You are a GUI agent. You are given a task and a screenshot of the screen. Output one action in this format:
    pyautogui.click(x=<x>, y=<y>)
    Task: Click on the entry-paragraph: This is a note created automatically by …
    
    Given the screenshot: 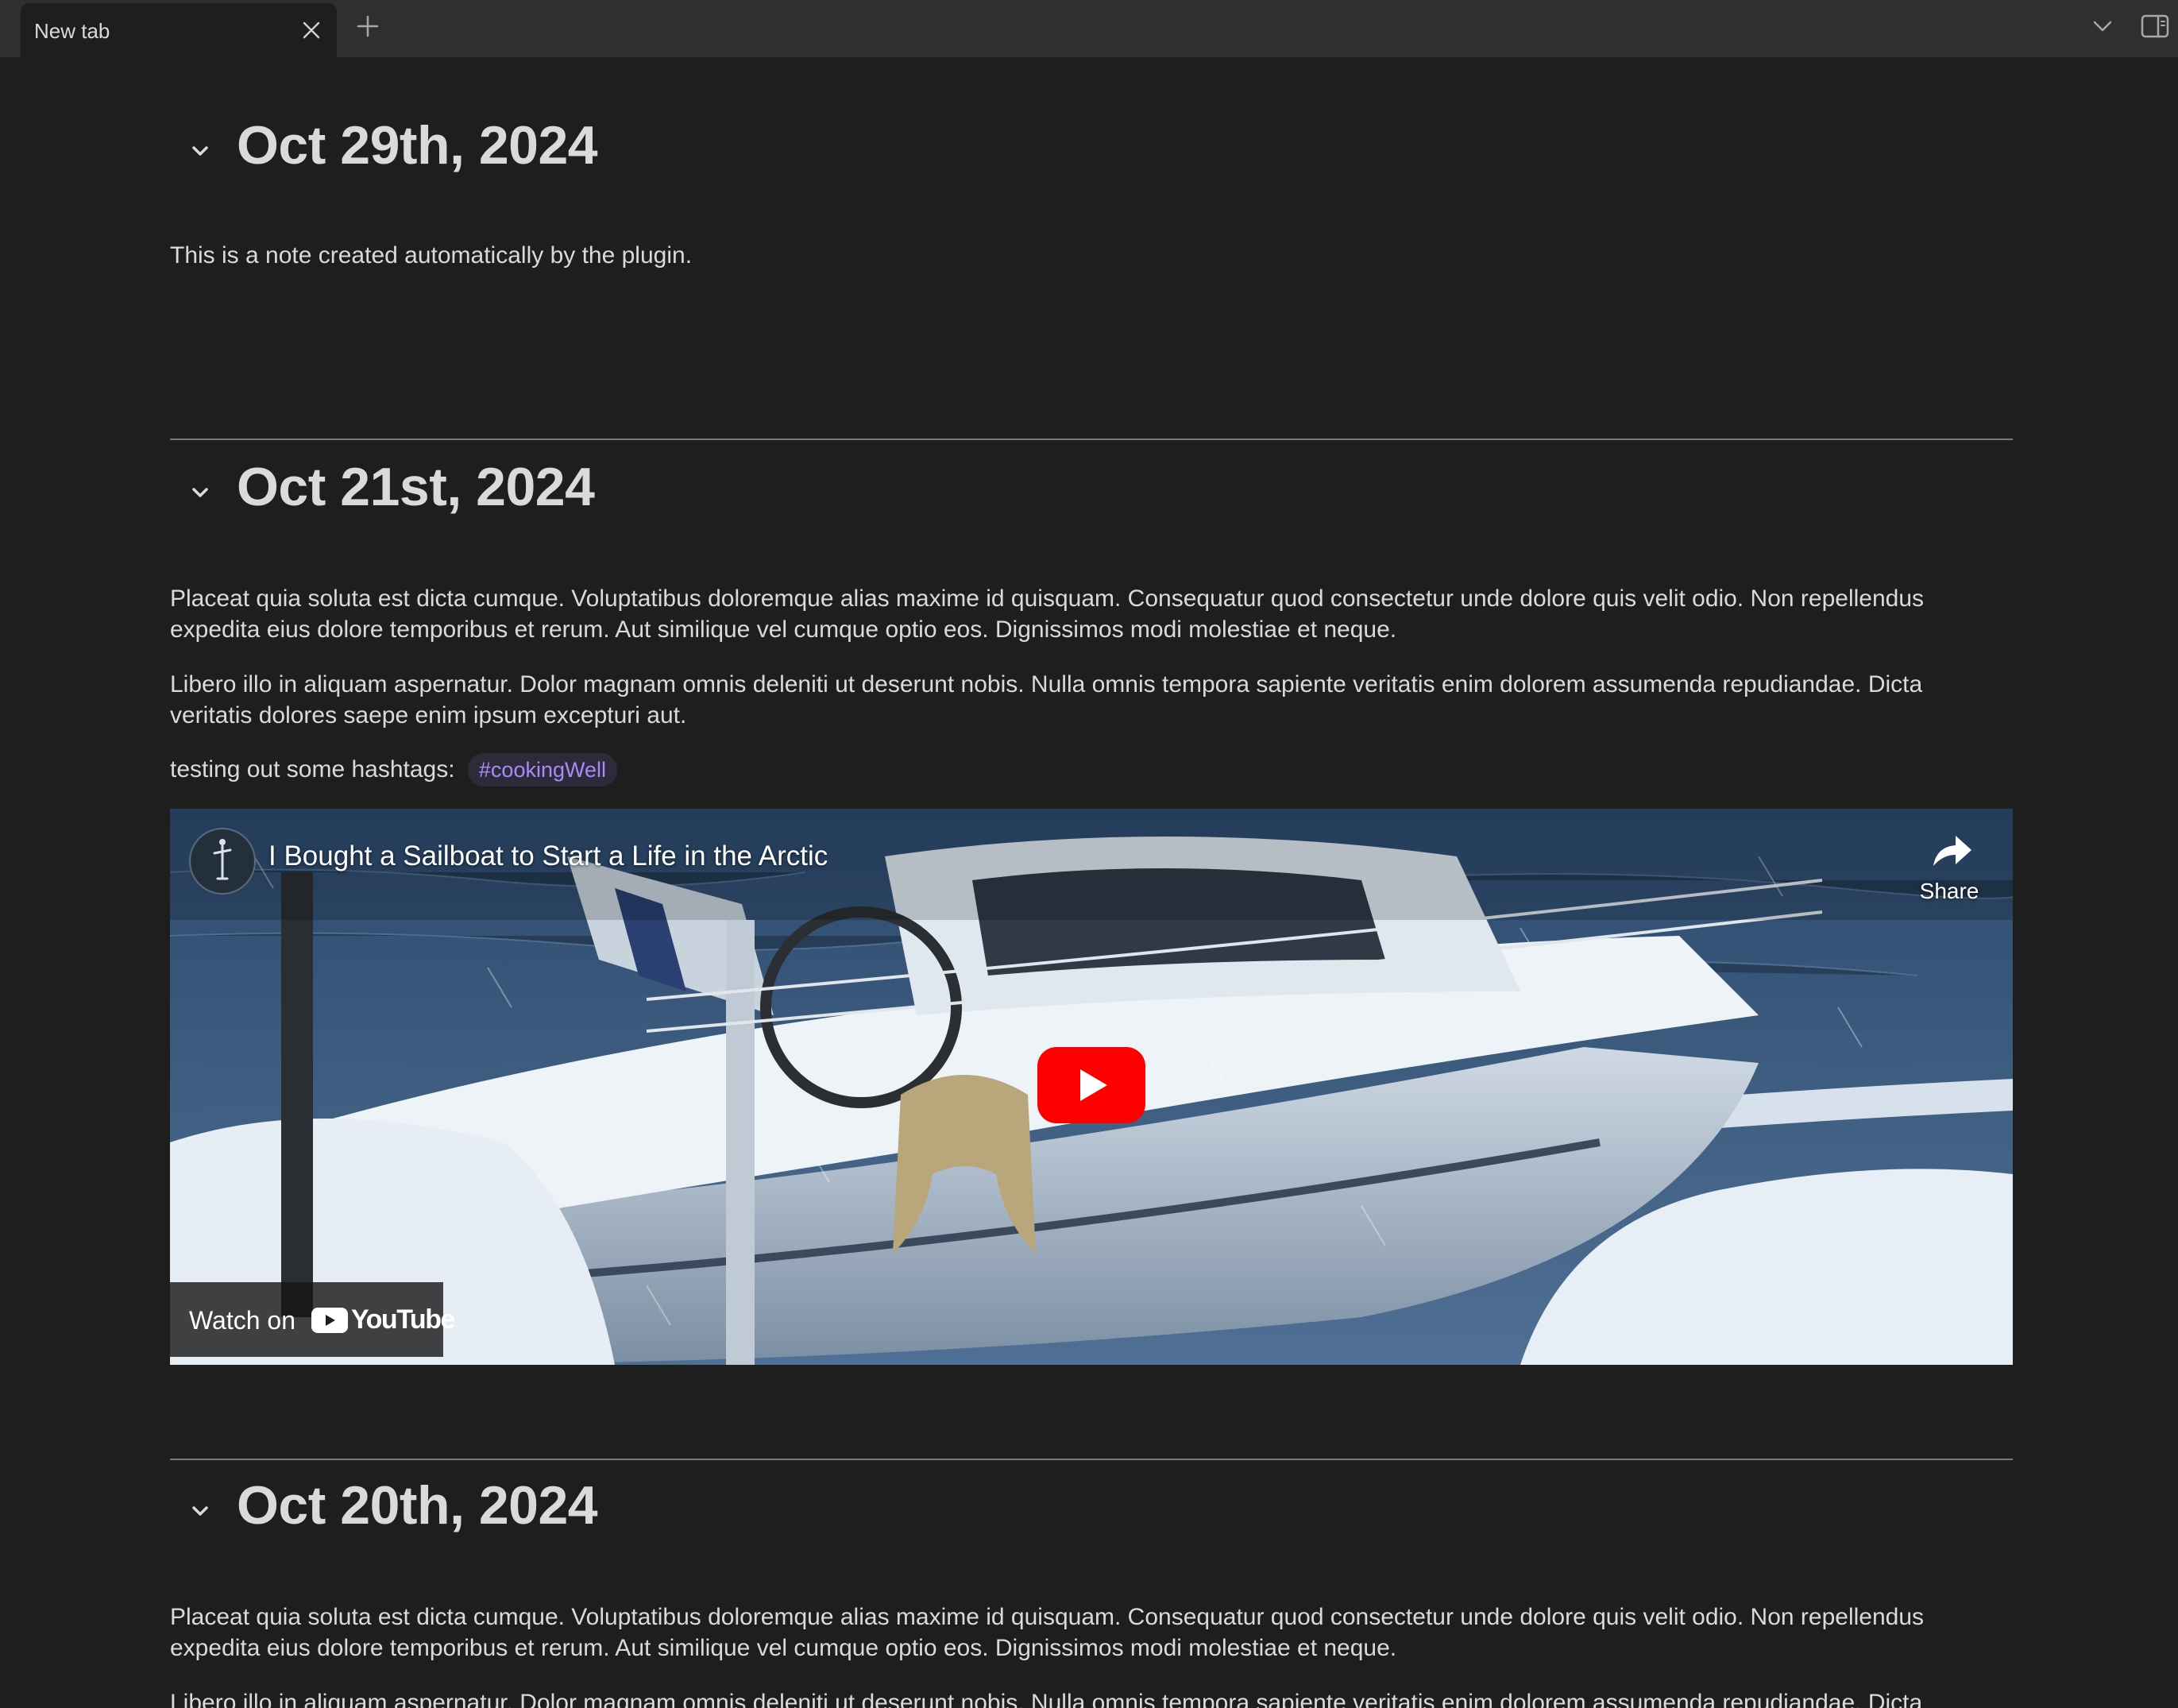 What is the action you would take?
    pyautogui.click(x=431, y=255)
    